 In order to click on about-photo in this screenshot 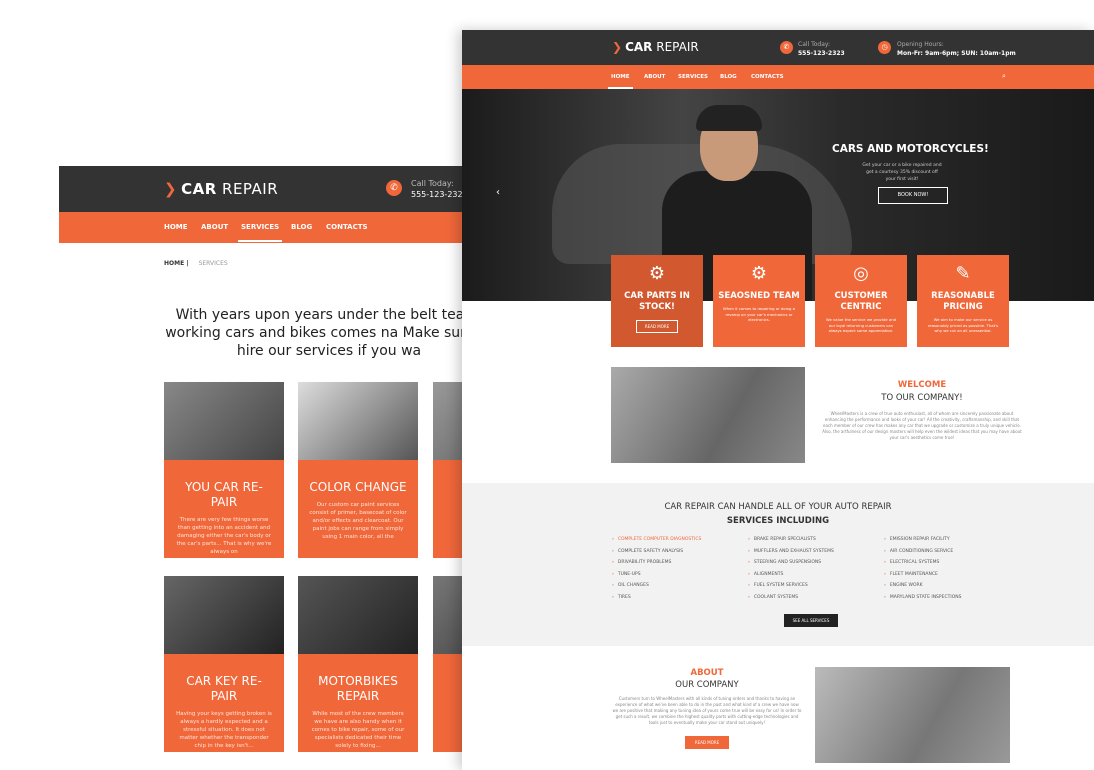, I will do `click(912, 715)`.